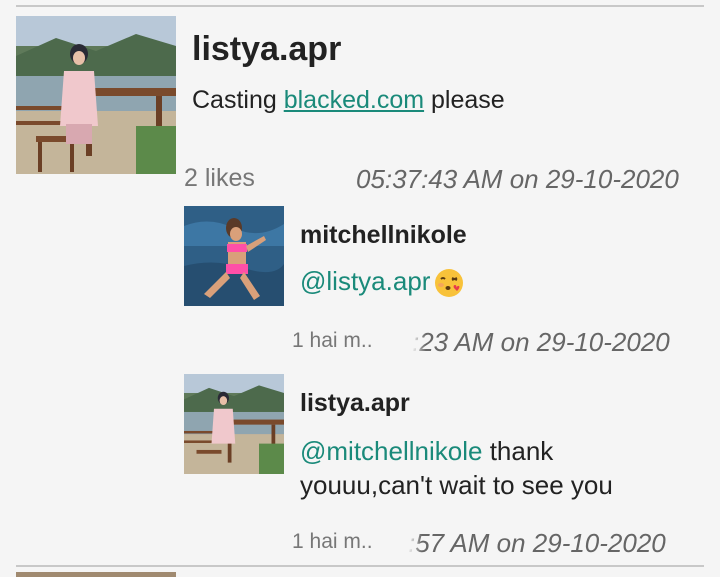  I want to click on post-caption-link: blacked.com, so click(354, 100).